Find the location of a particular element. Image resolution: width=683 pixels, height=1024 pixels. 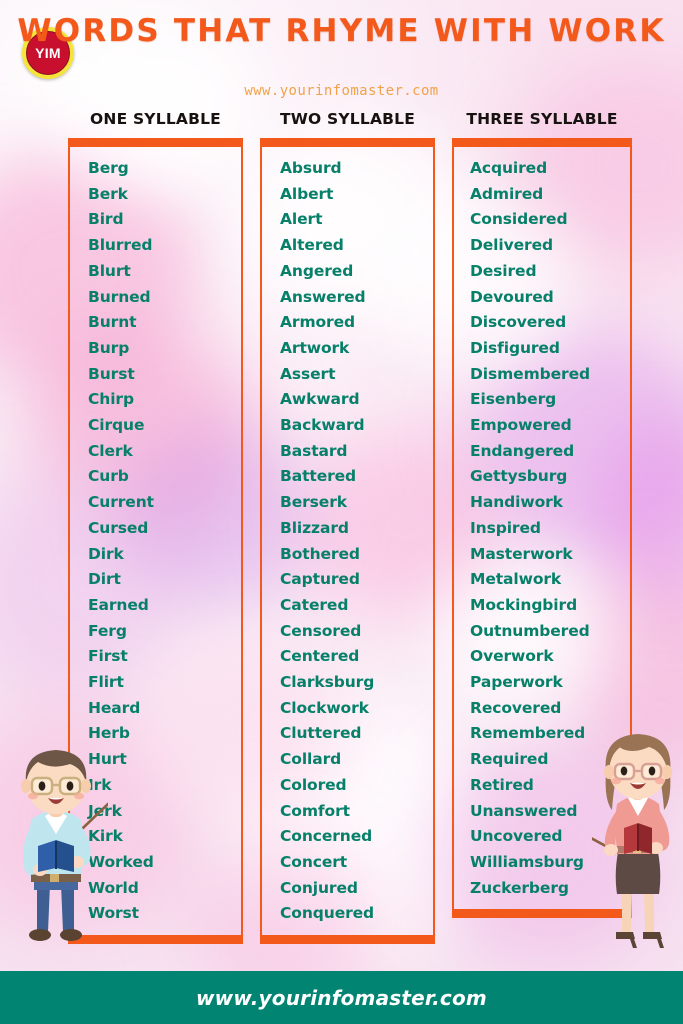

list-item: Answered is located at coordinates (323, 296).